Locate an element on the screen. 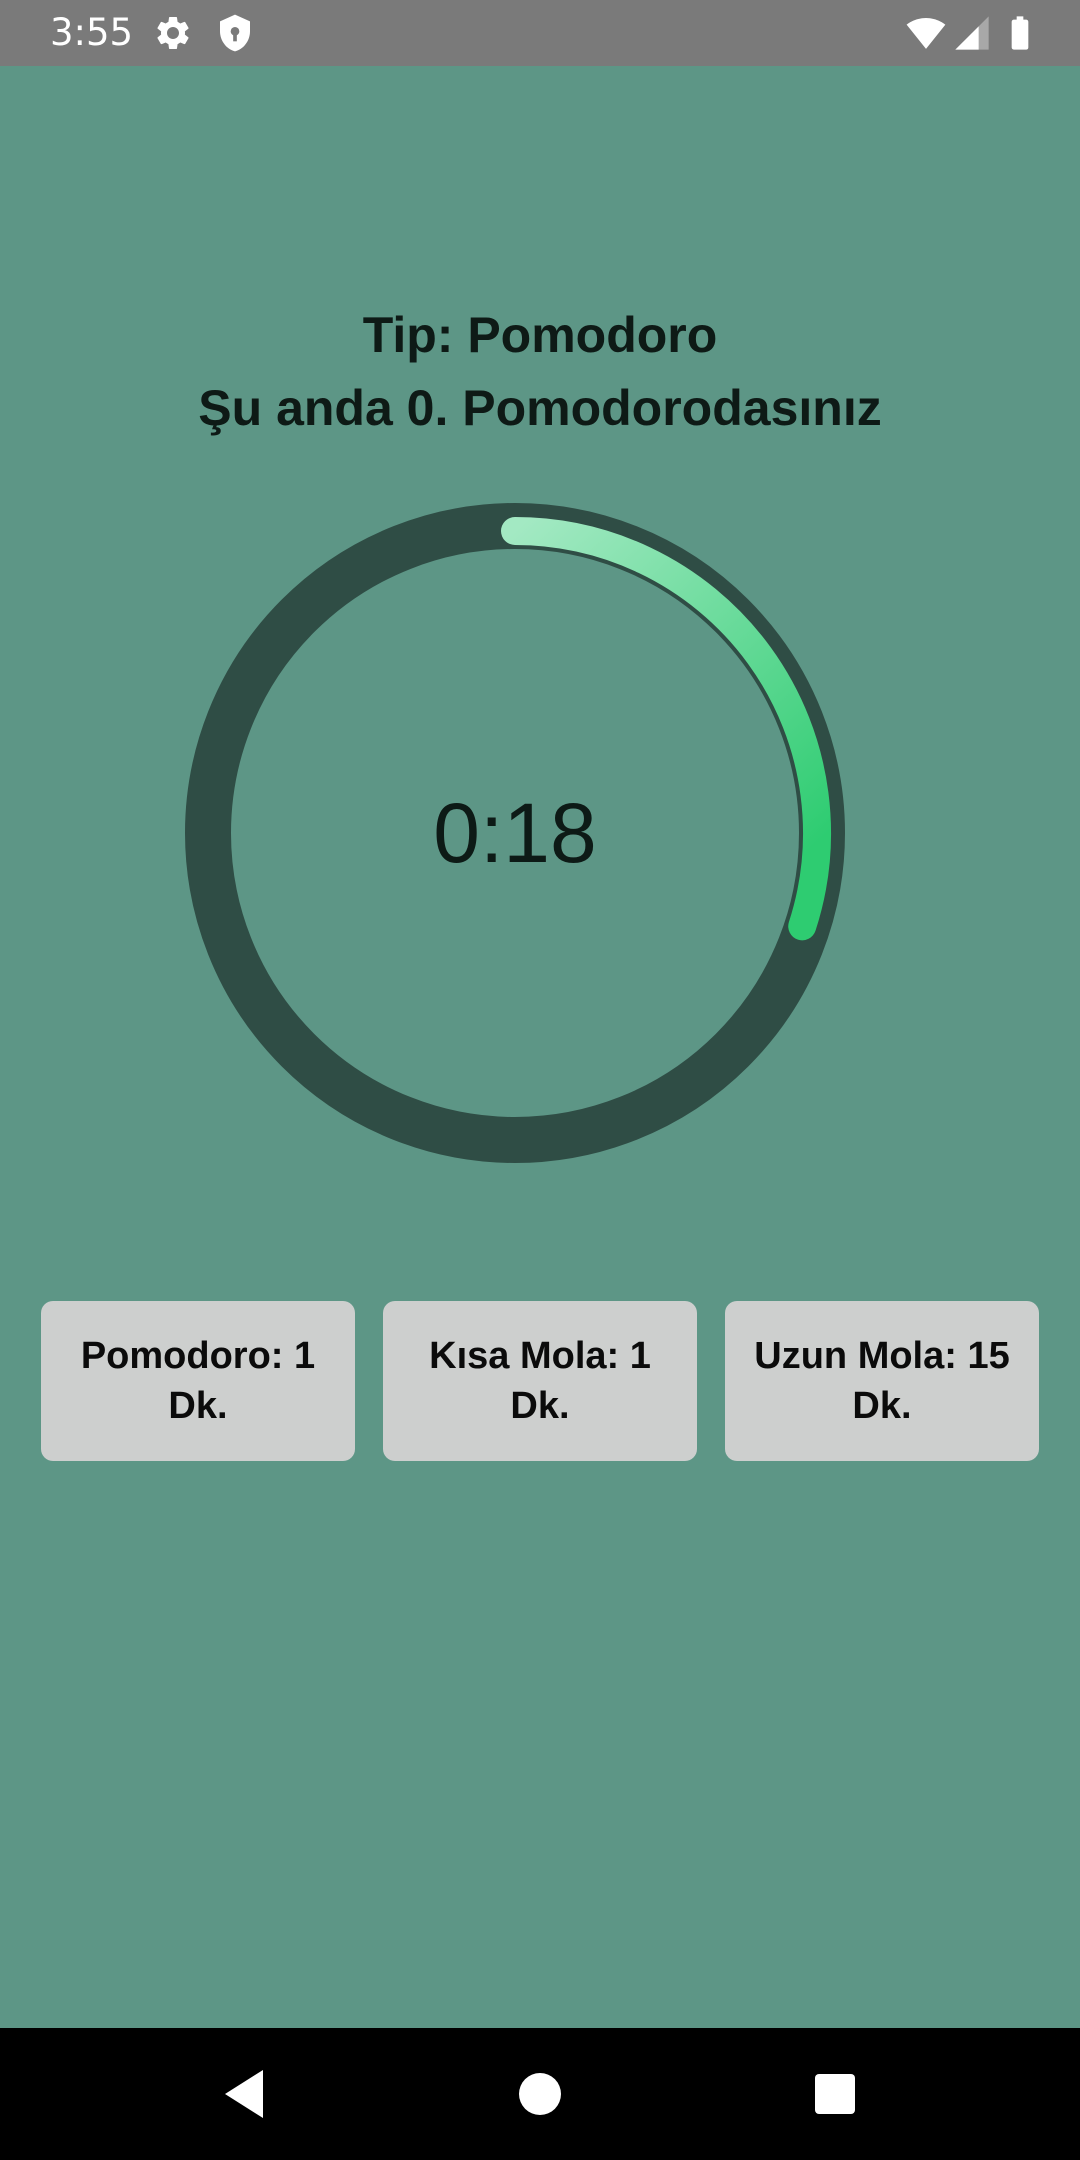  back-icon is located at coordinates (245, 2094).